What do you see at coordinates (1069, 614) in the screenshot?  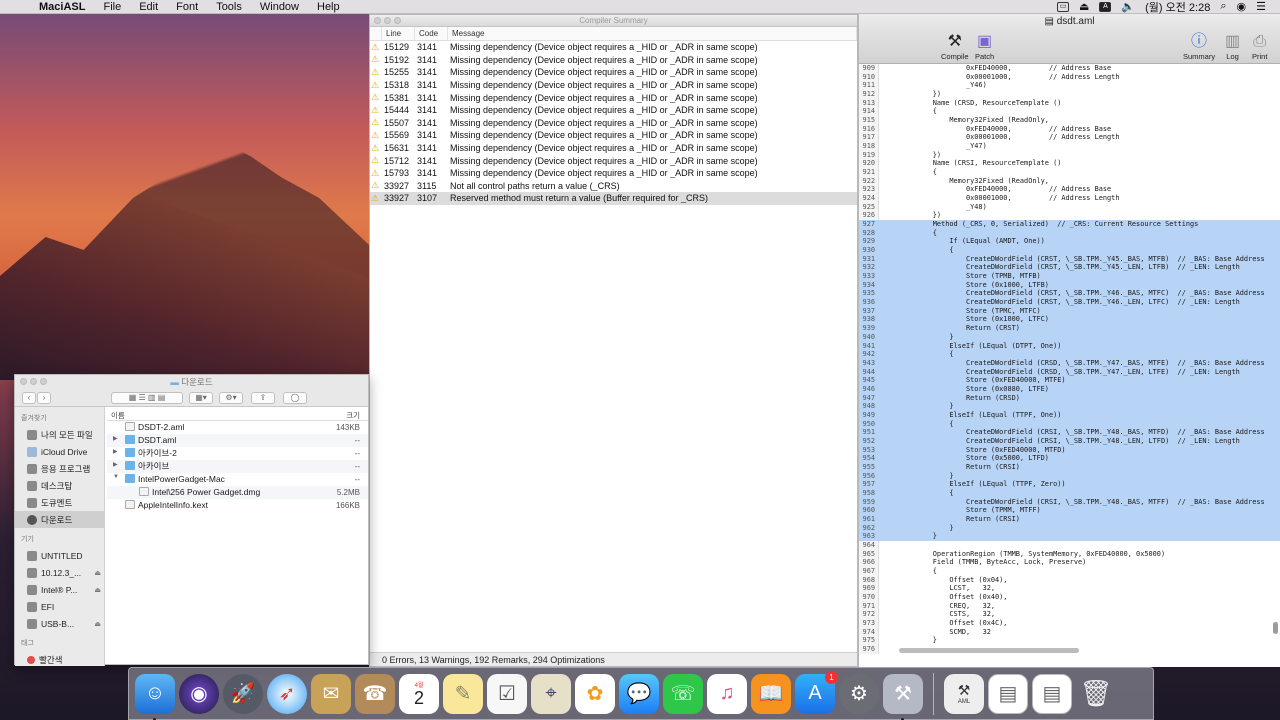 I see `code-line: 972 CSTS, 32,` at bounding box center [1069, 614].